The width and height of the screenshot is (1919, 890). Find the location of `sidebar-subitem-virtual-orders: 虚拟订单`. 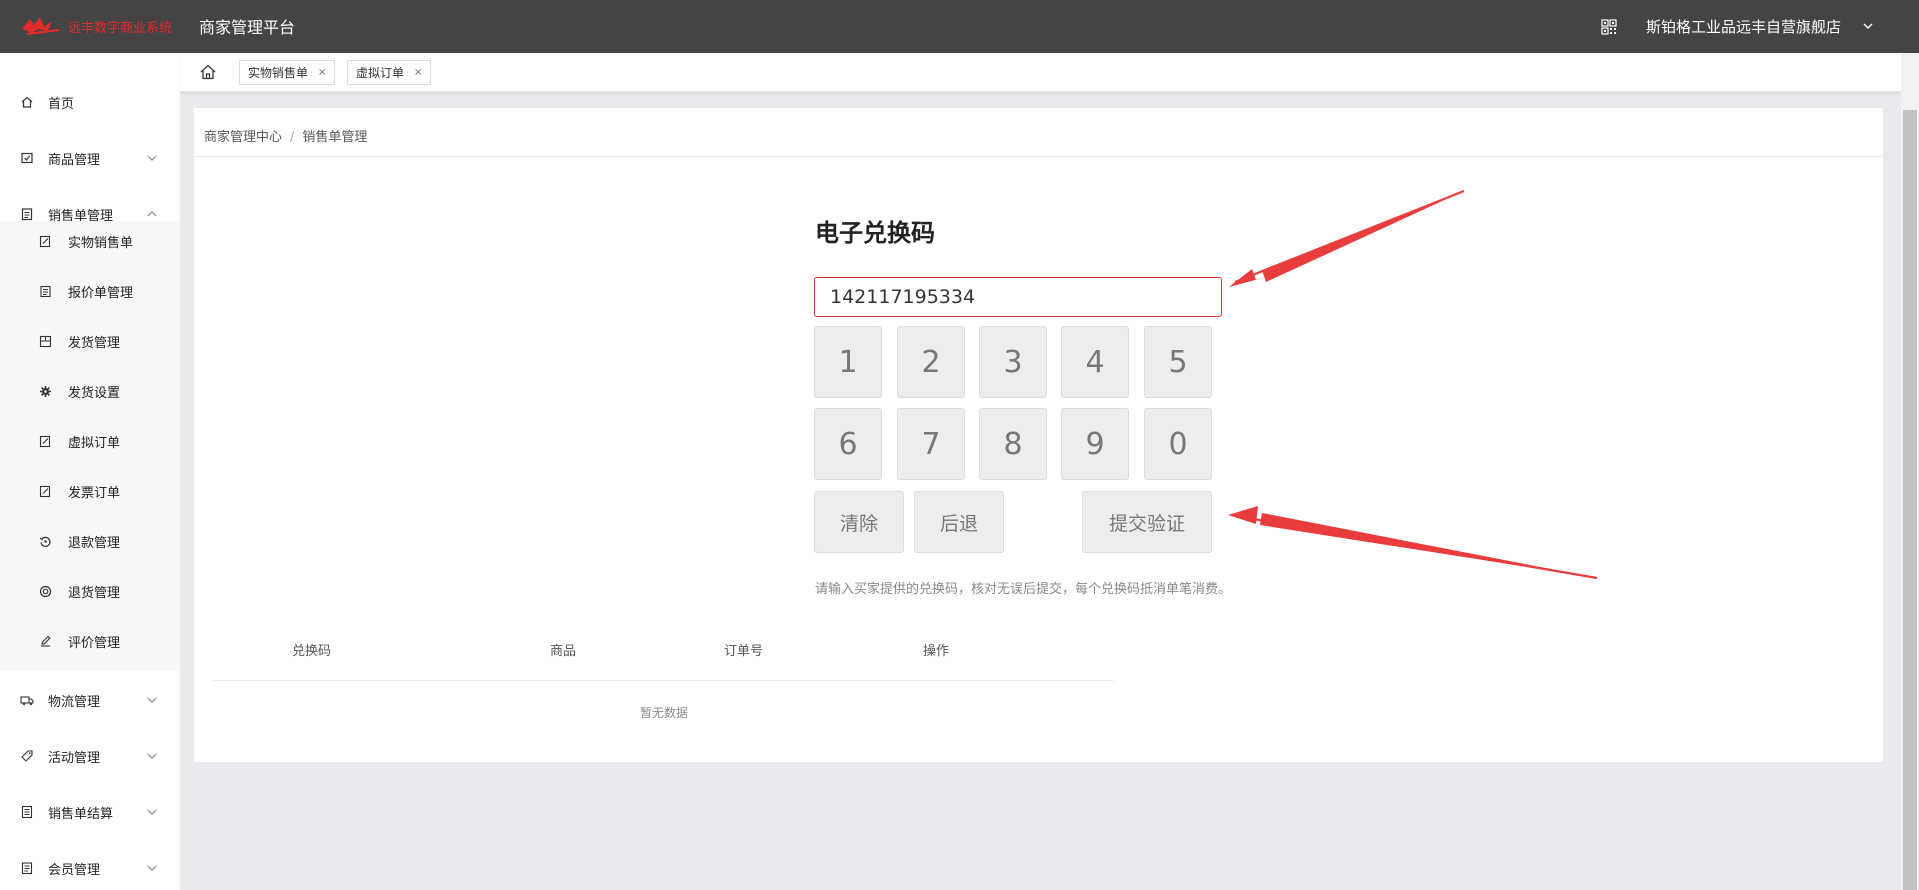

sidebar-subitem-virtual-orders: 虚拟订单 is located at coordinates (90, 441).